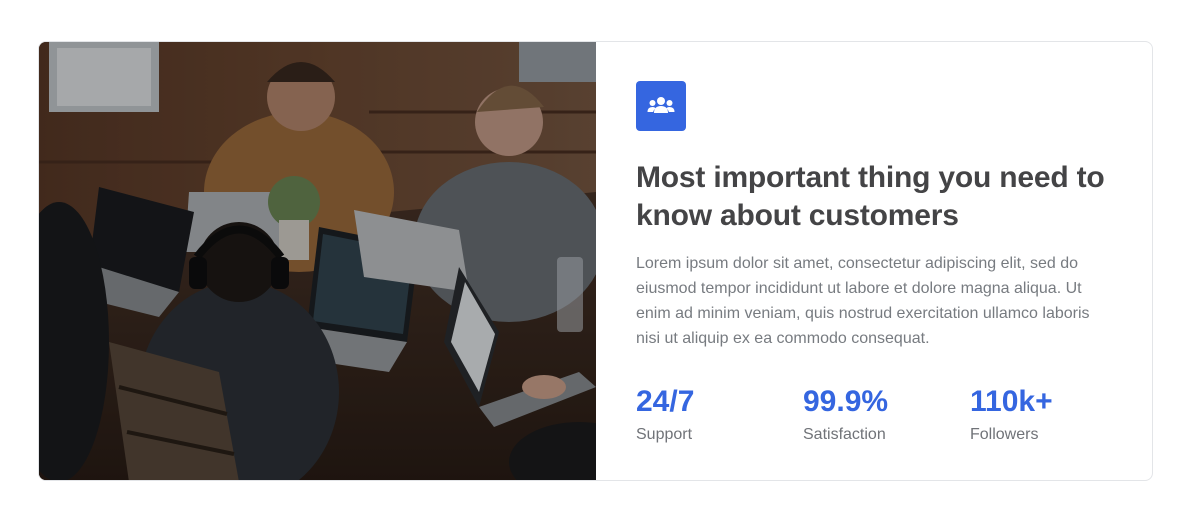  I want to click on stat-label: Followers, so click(1004, 434).